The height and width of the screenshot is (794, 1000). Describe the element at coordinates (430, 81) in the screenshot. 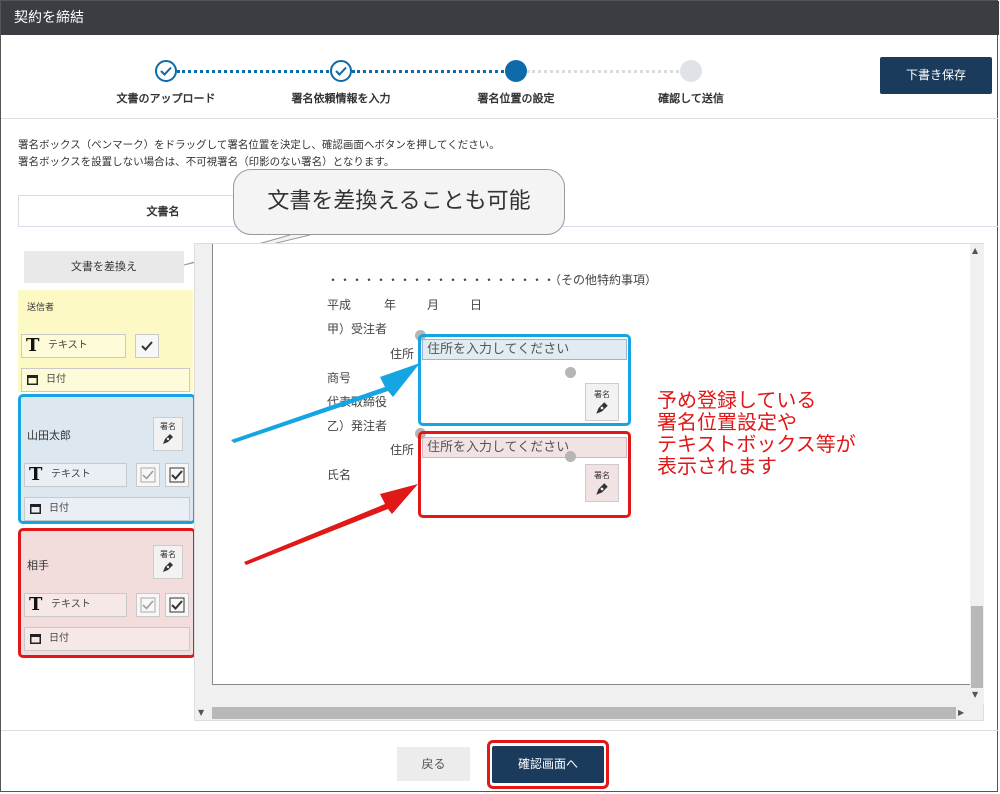

I see `stepper: 文書のアップロード 署名依頼情報を入力 署名位置の設定 確認して送信` at that location.